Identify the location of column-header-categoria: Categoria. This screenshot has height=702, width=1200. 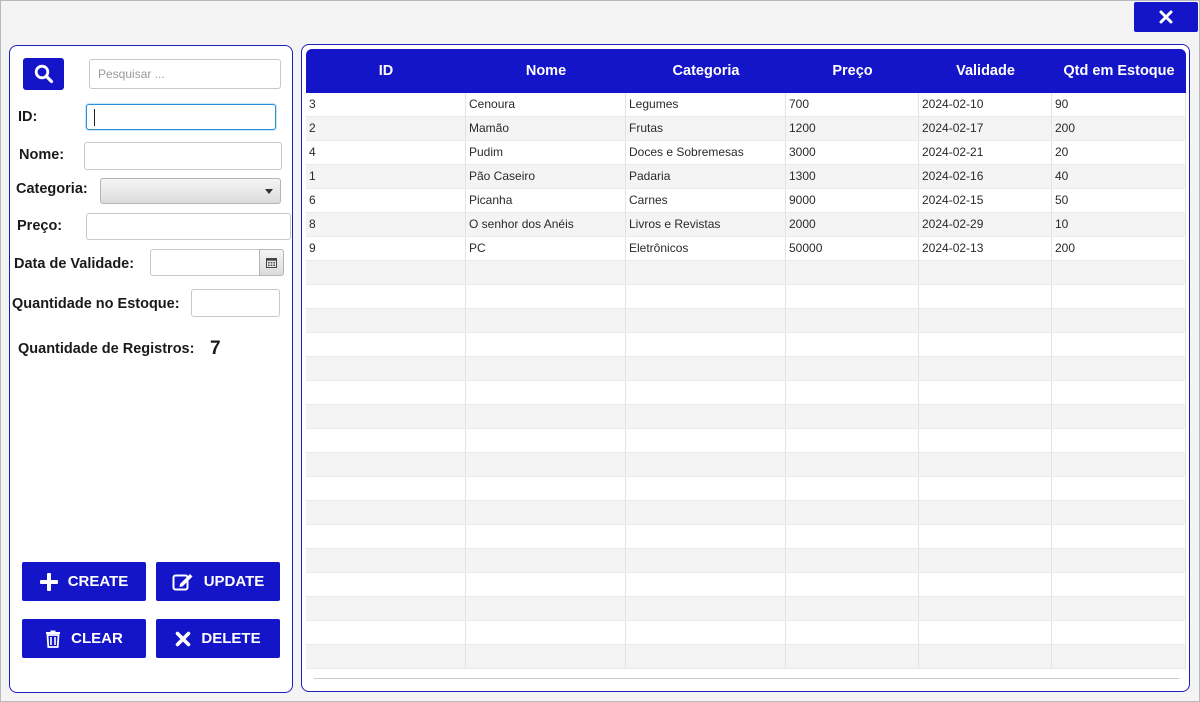
(706, 71).